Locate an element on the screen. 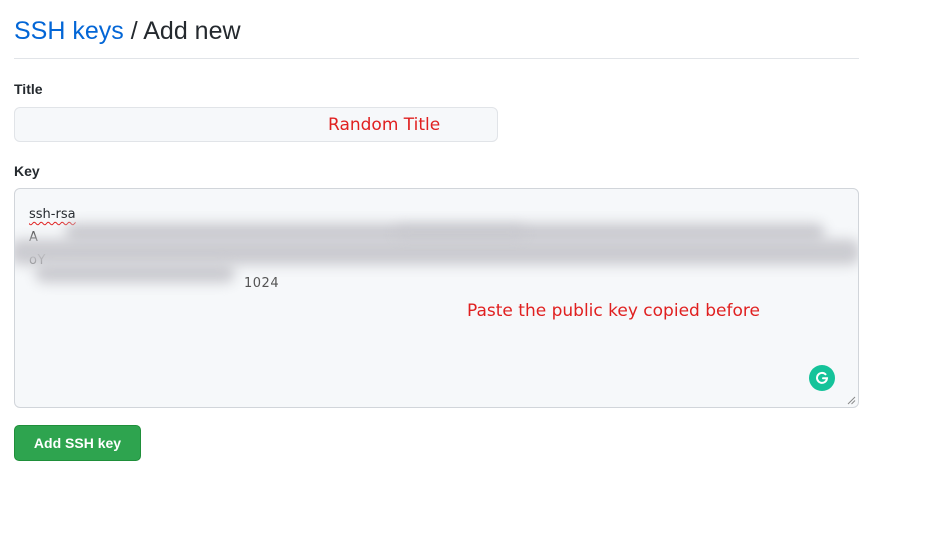  title-input is located at coordinates (256, 124).